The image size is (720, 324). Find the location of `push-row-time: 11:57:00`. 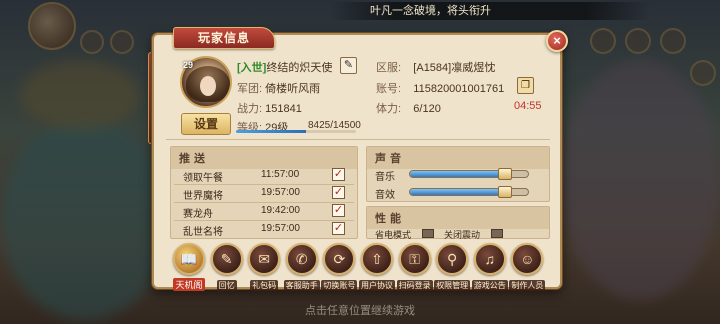

push-row-time: 11:57:00 is located at coordinates (280, 174).